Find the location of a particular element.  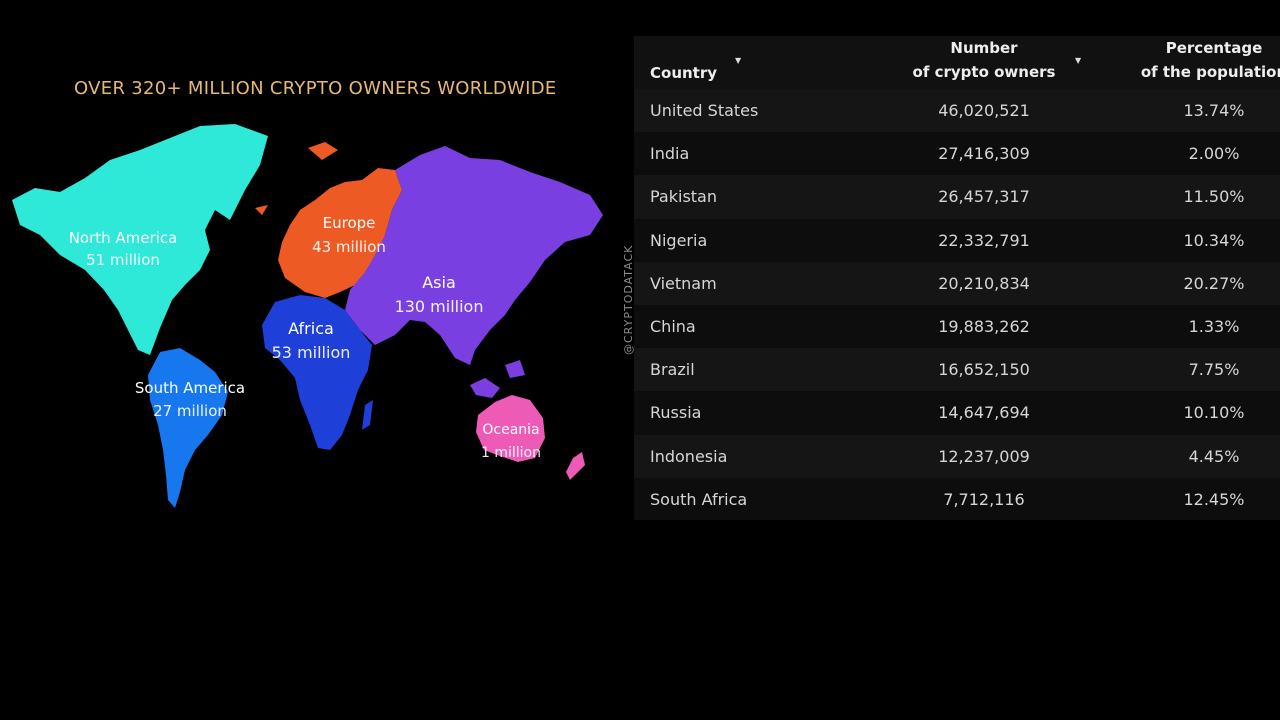

cell-number: 14,647,694 is located at coordinates (984, 413).